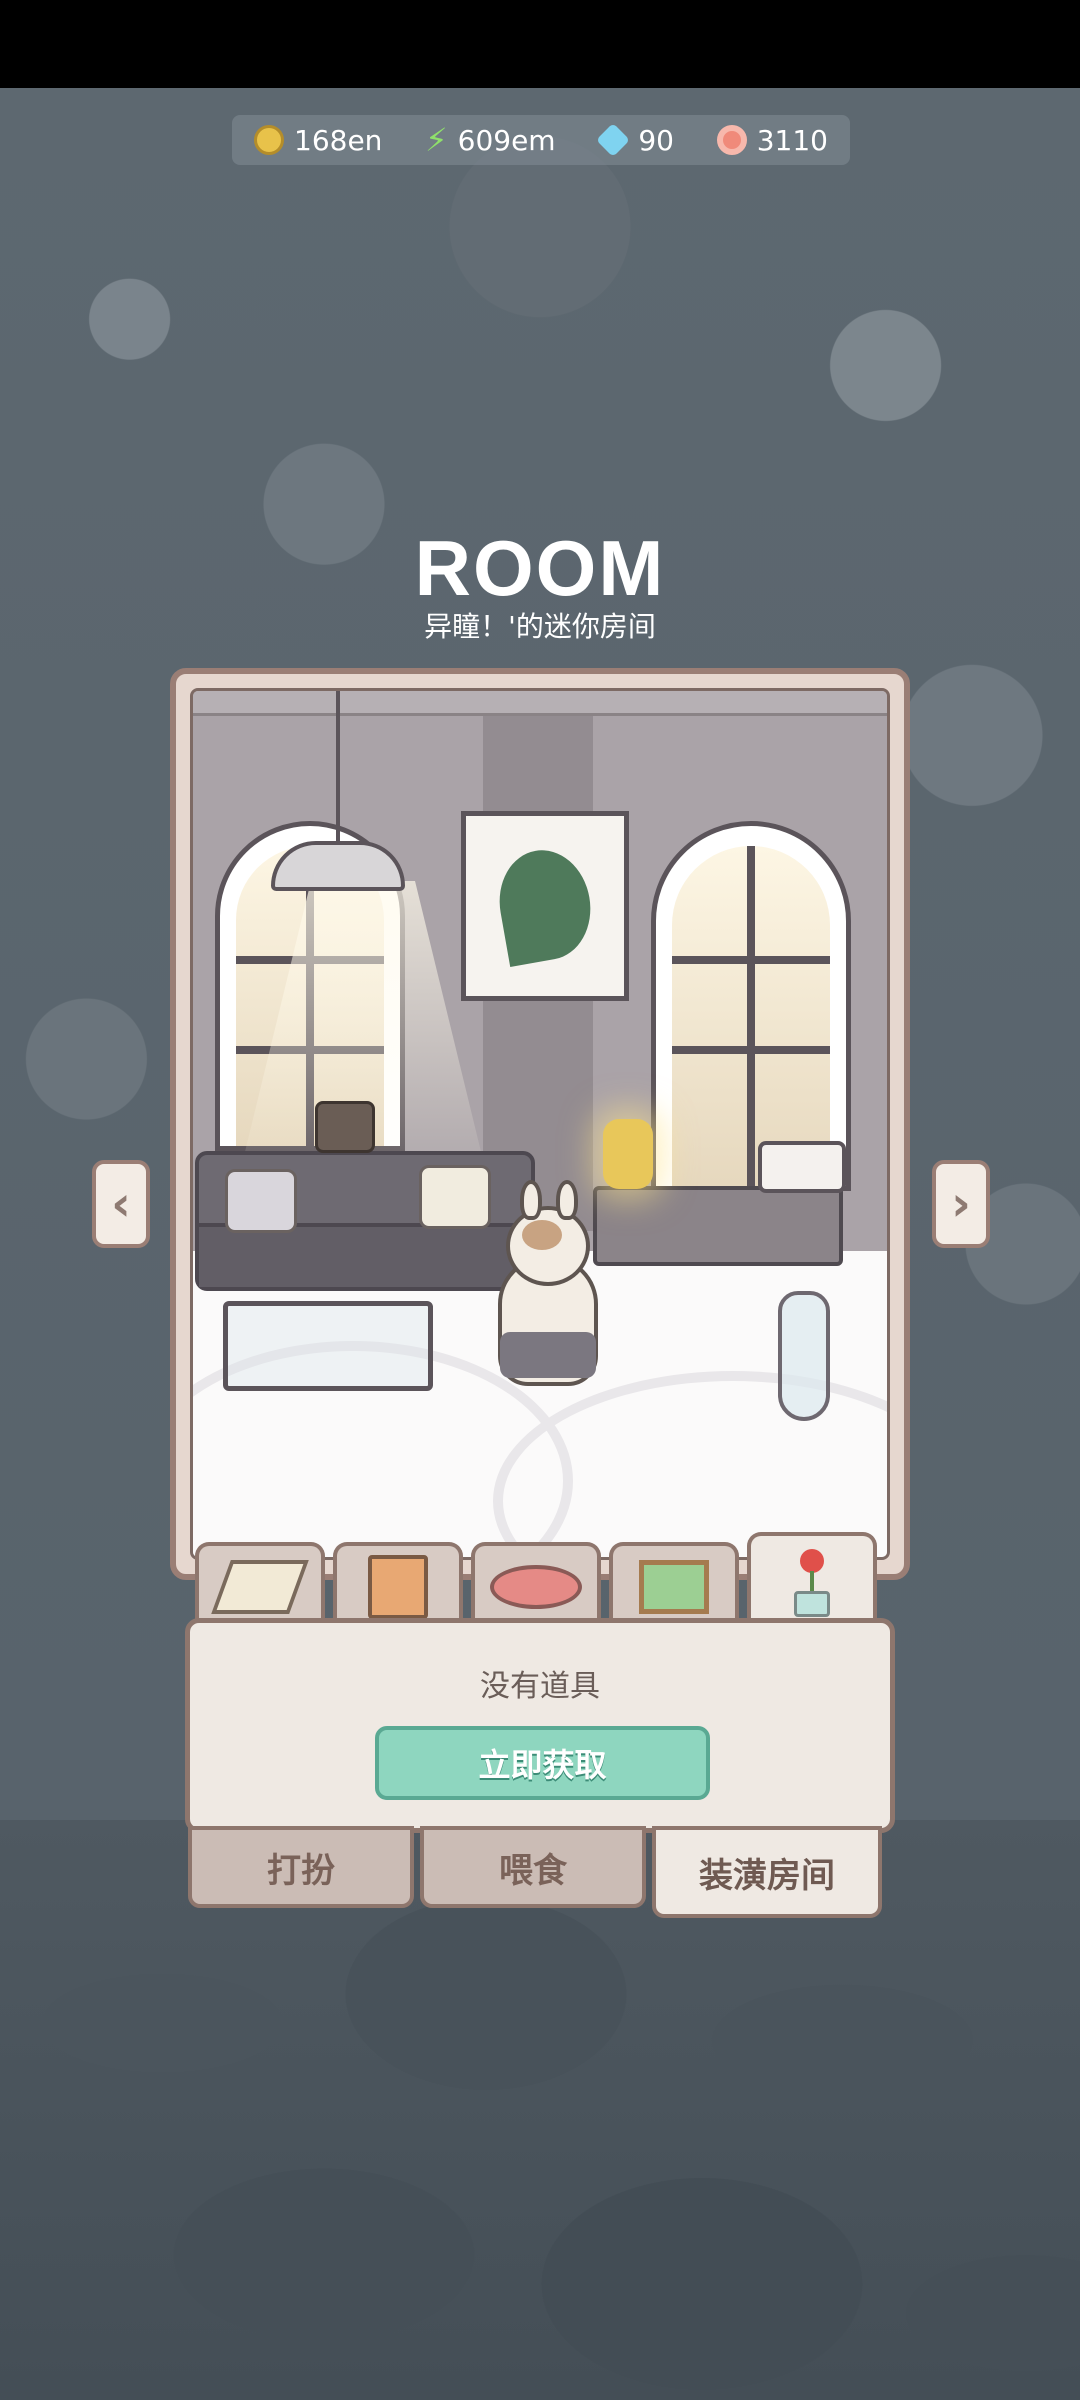 The height and width of the screenshot is (2400, 1080). I want to click on heart-counter: 3110, so click(772, 140).